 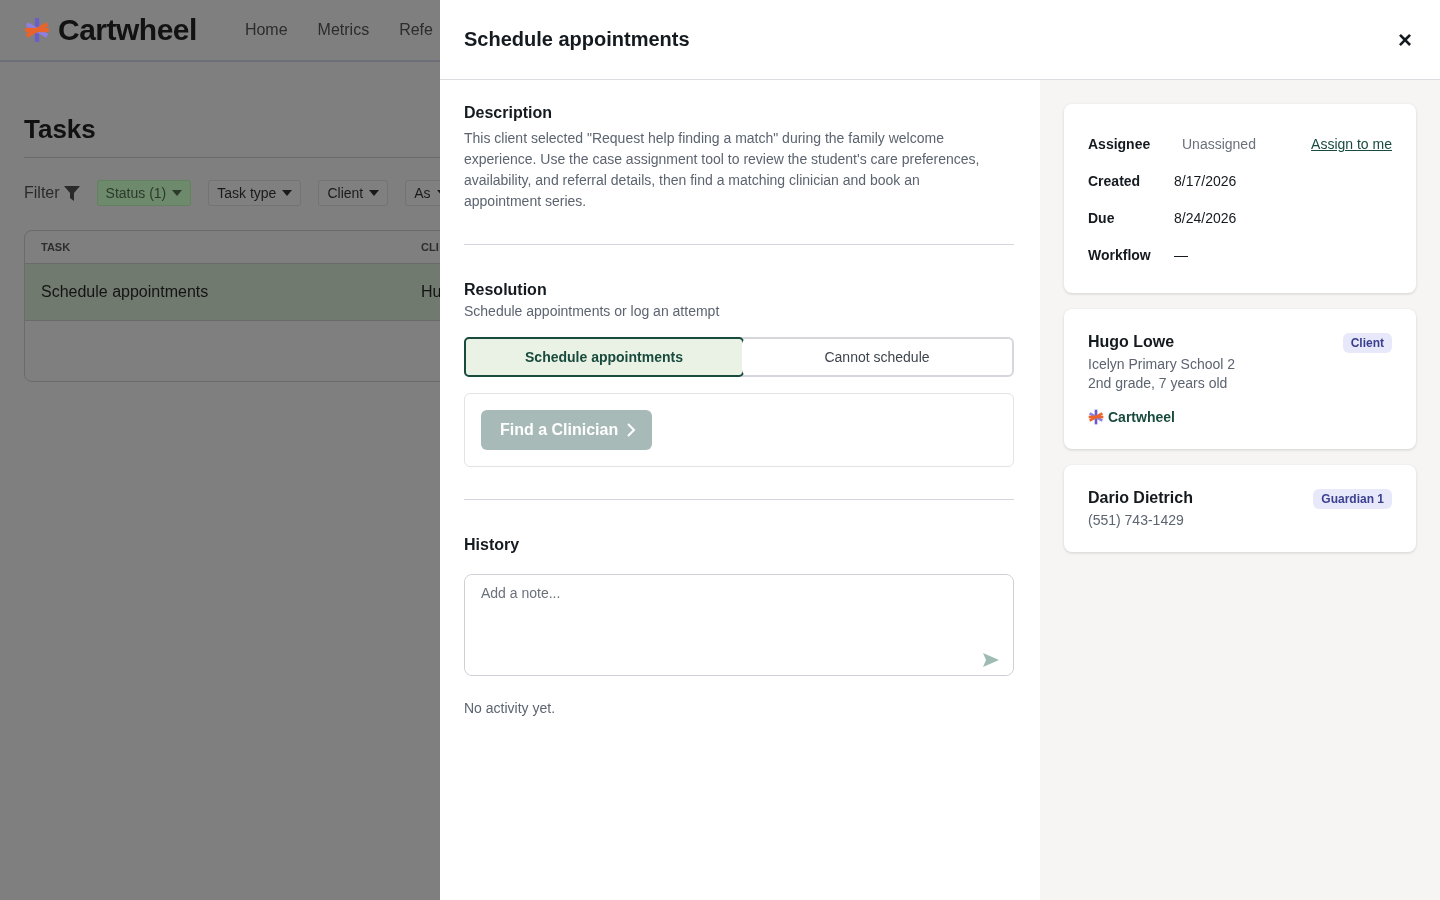 What do you see at coordinates (1158, 383) in the screenshot?
I see `contact-detail: 2nd grade, 7 years old` at bounding box center [1158, 383].